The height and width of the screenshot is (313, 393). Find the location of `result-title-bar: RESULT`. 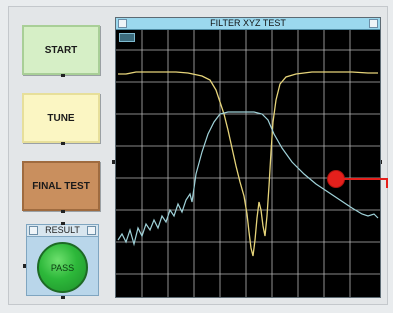

result-title-bar: RESULT is located at coordinates (62, 231).